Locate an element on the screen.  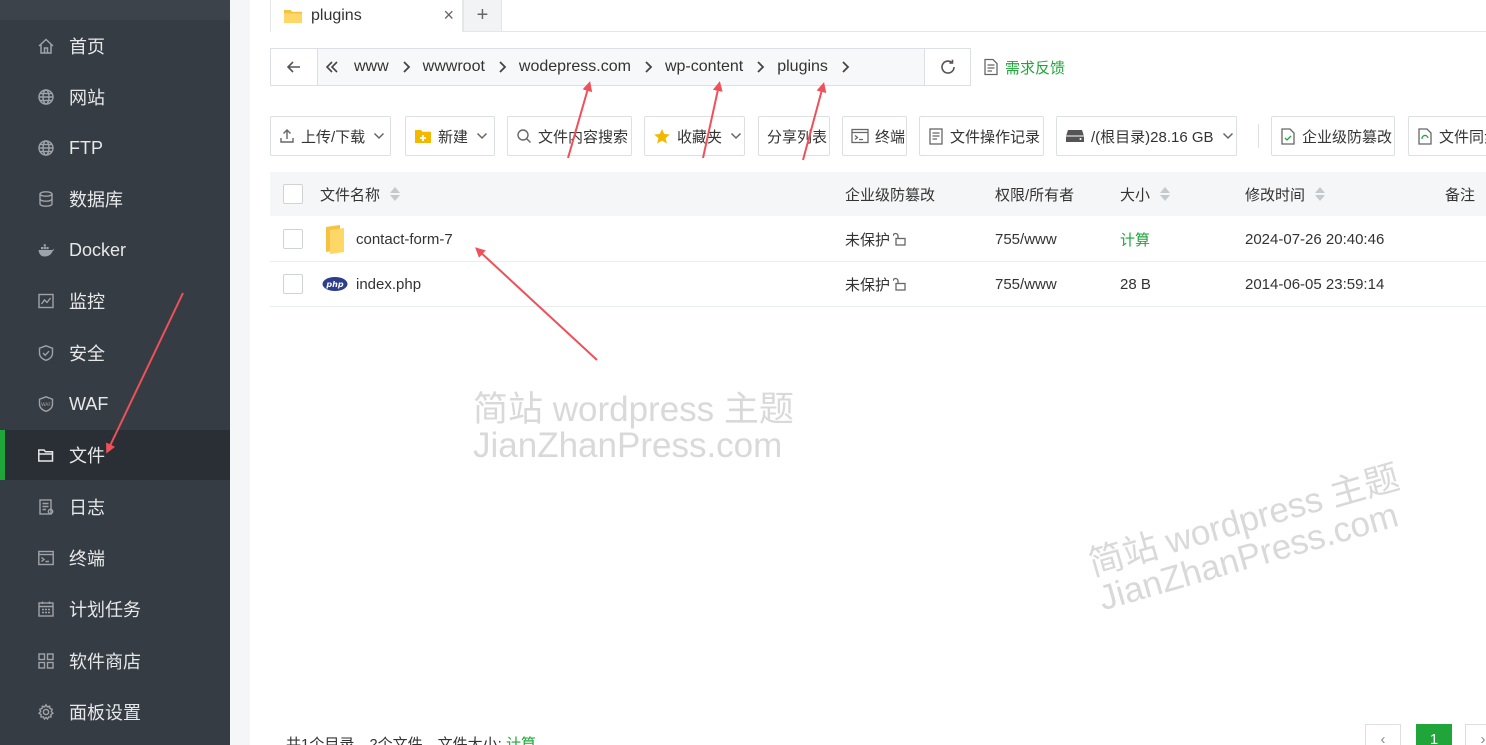
breadcrumb-plugins: plugins is located at coordinates (802, 67).